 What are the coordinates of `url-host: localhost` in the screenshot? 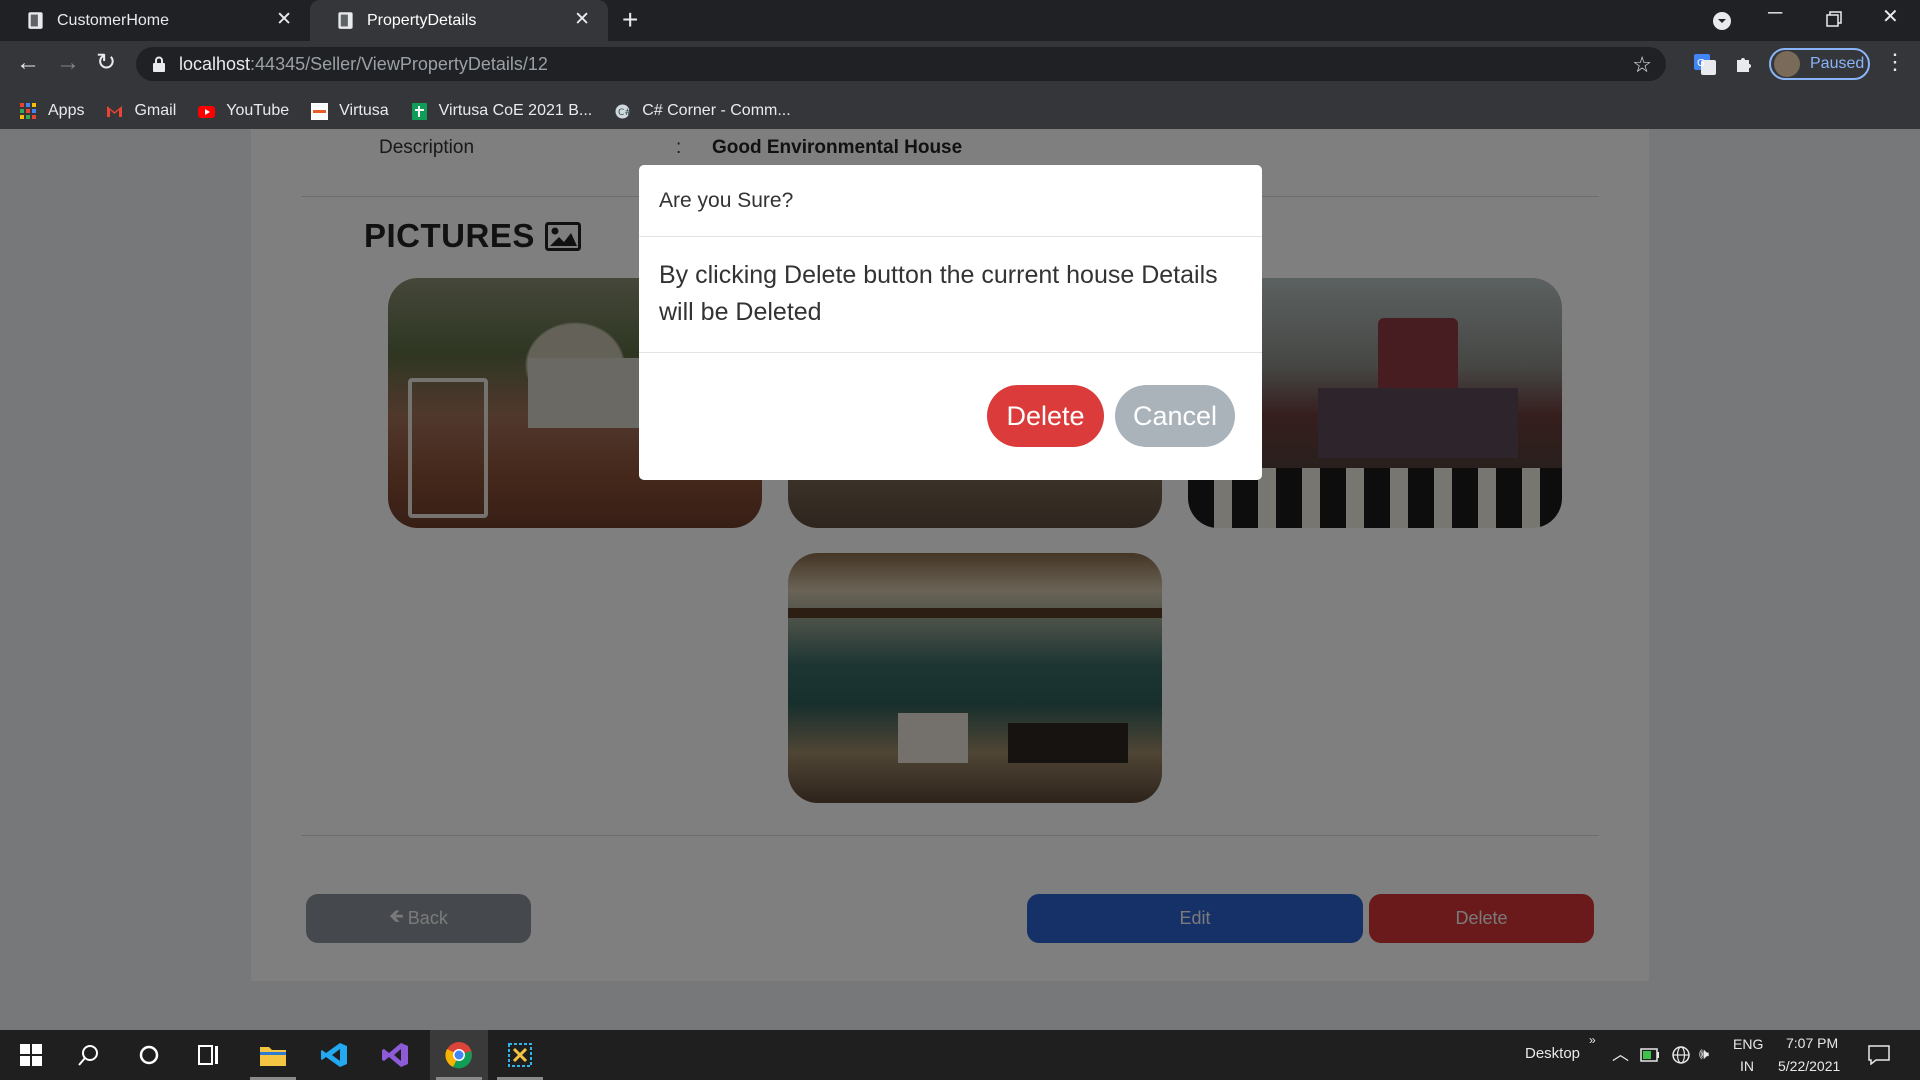 It's located at (215, 63).